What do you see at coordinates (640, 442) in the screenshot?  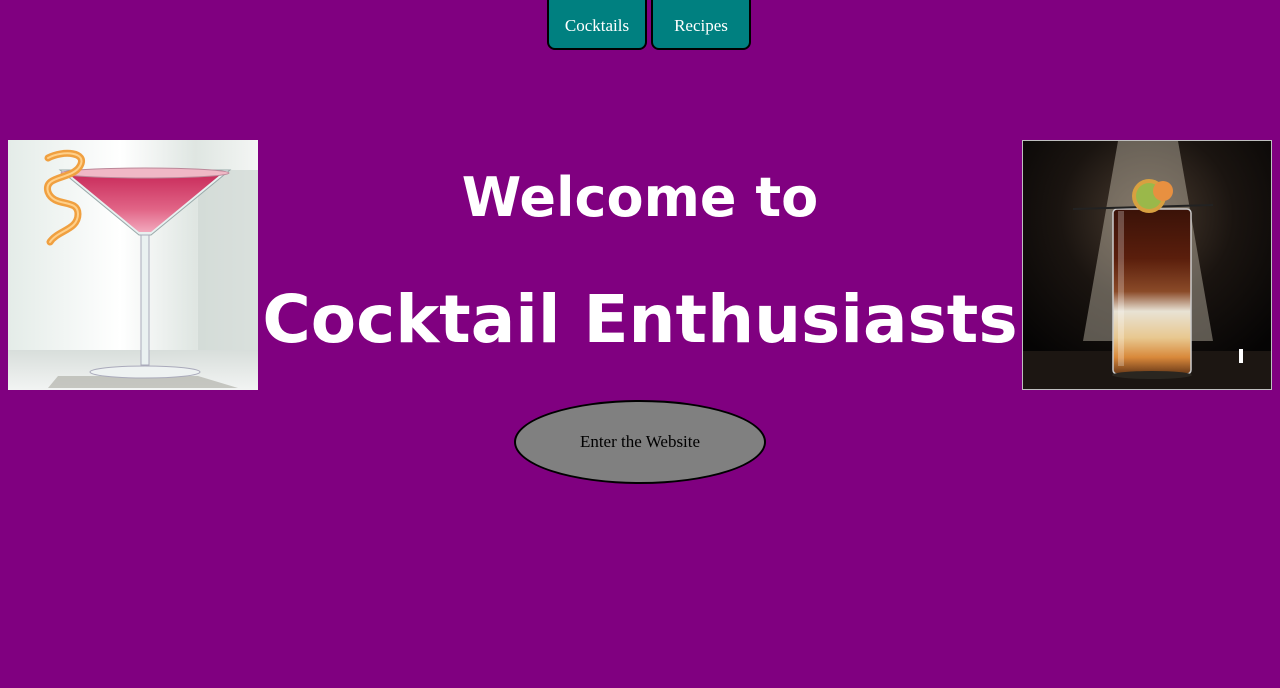 I see `enter-website-button: Enter the Website` at bounding box center [640, 442].